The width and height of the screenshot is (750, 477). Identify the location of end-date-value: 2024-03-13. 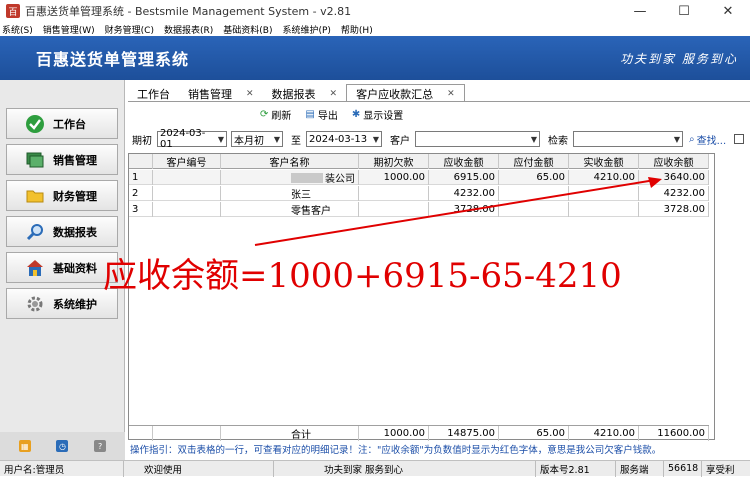
(338, 139).